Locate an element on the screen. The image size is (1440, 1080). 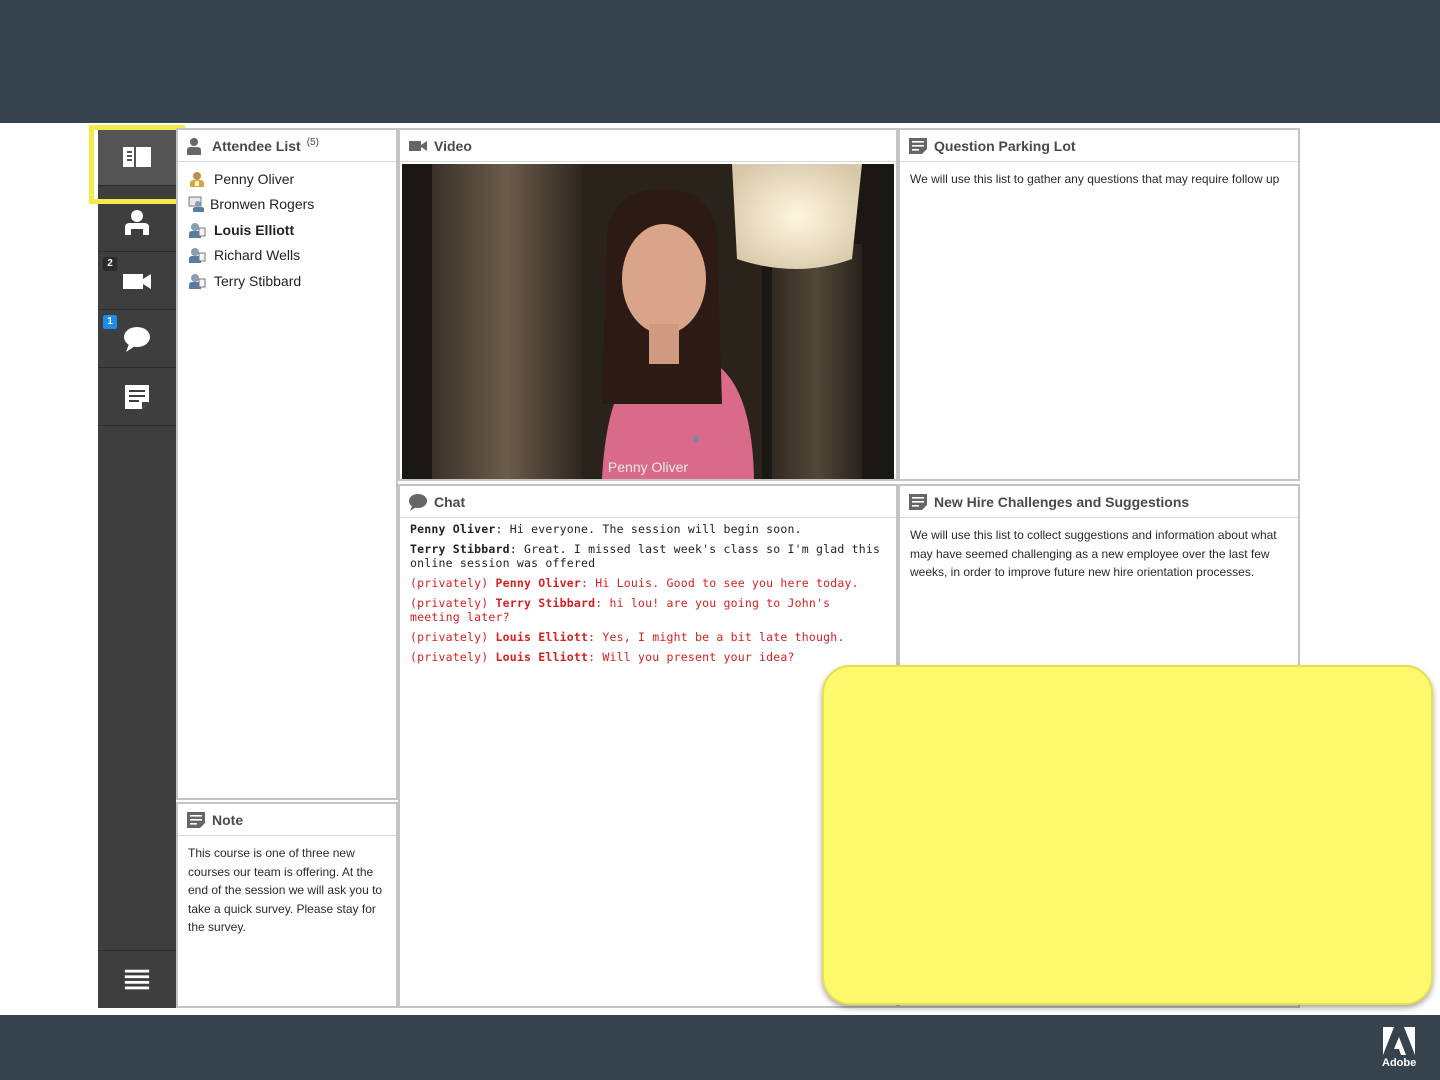
attendees-button is located at coordinates (137, 223).